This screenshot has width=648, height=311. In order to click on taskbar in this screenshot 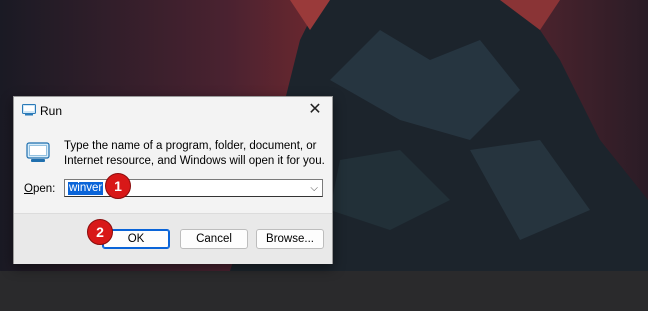, I will do `click(324, 291)`.